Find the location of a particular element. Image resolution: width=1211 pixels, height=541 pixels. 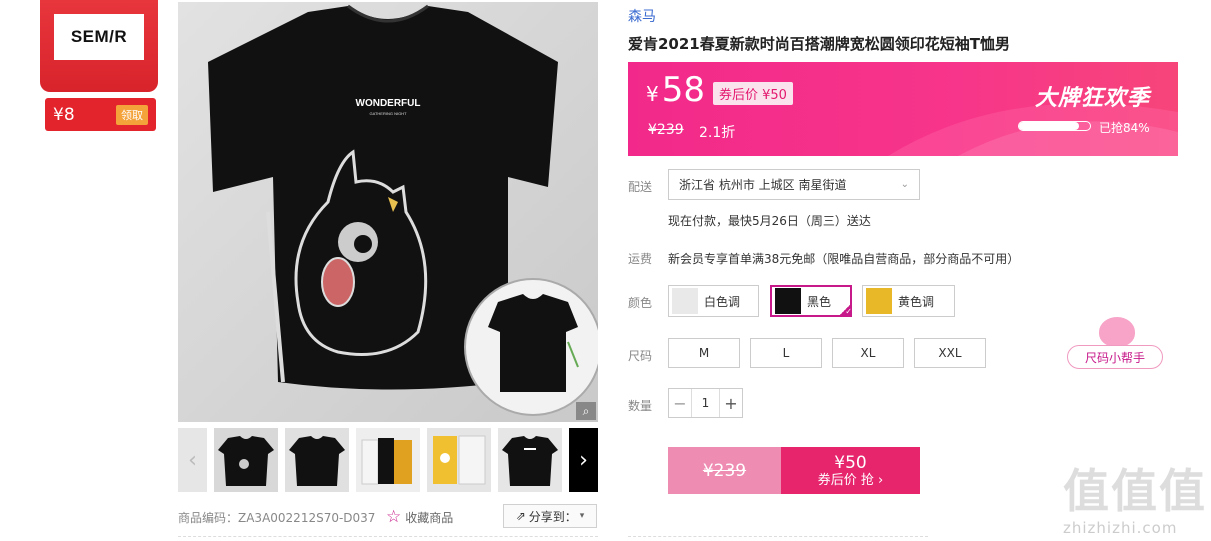

product-meta: 商品编码：ZA3A002212S70-D037 ☆ 收藏商品 ⇗ 分享到： ▾ is located at coordinates (388, 516).